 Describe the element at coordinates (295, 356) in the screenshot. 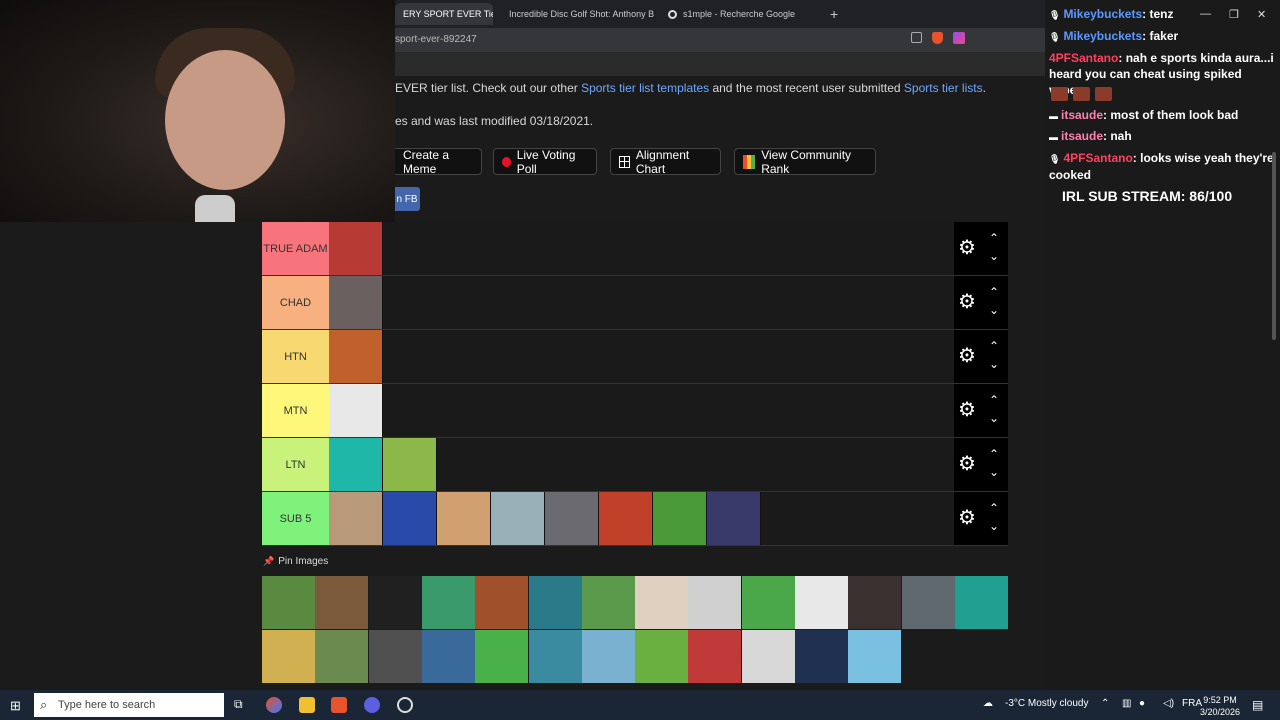

I see `tier-label: HTN` at that location.